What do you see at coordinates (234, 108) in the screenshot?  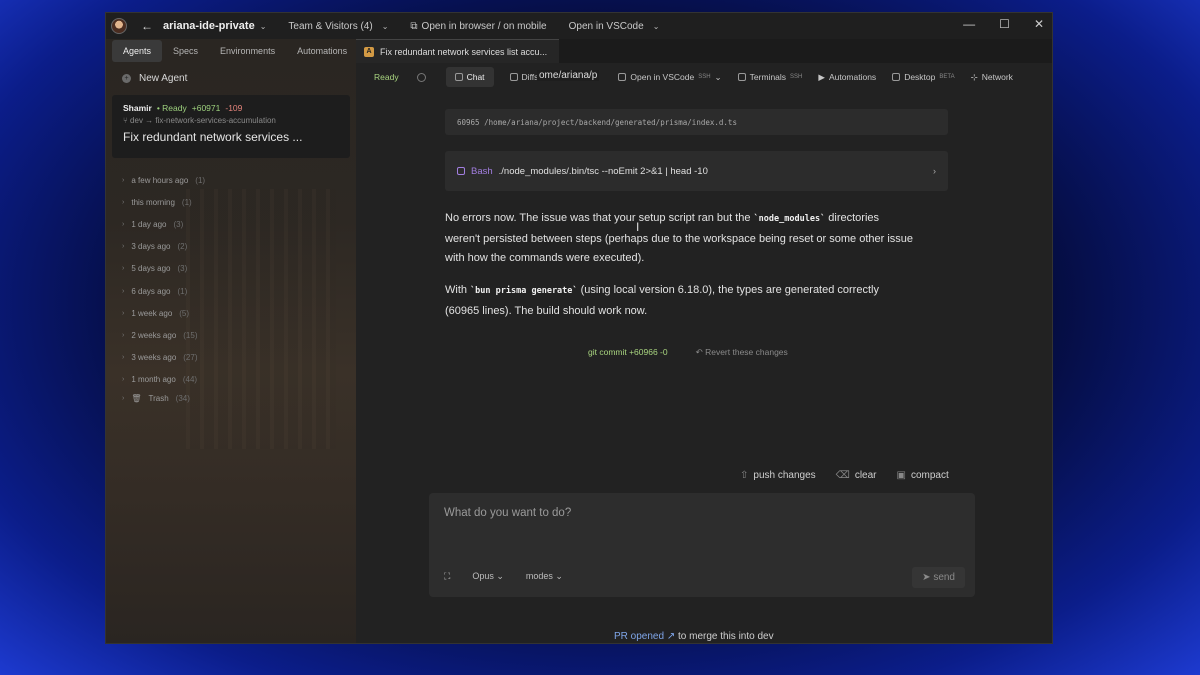 I see `lines-removed: -109` at bounding box center [234, 108].